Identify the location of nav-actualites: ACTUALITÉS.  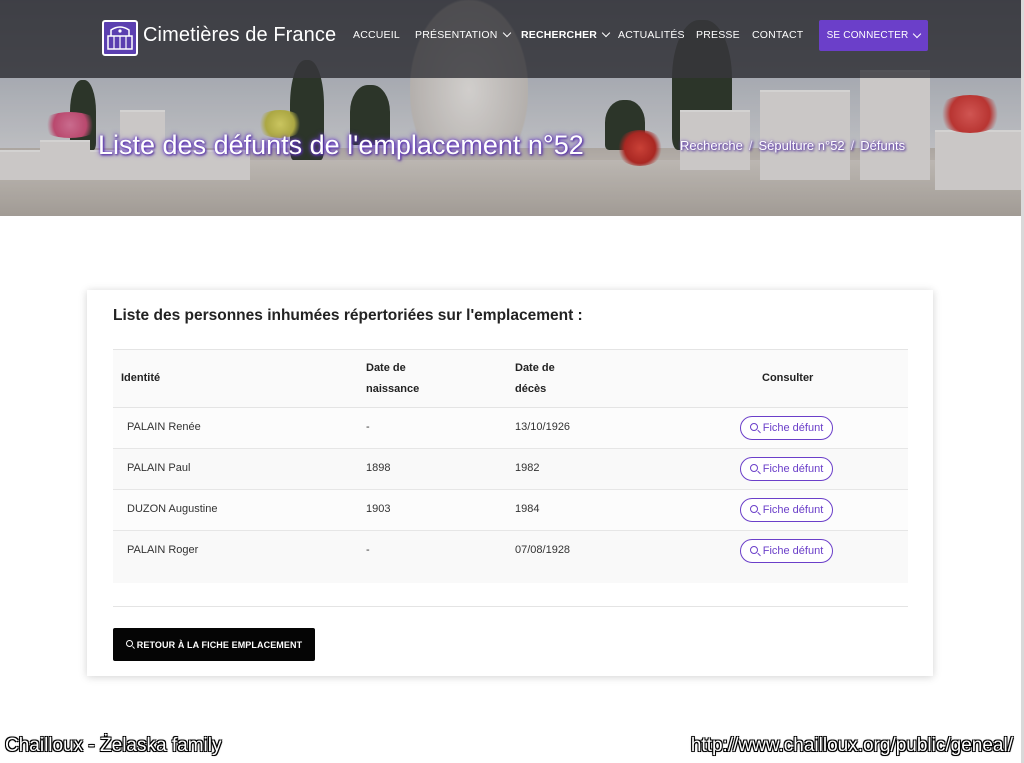
(651, 35).